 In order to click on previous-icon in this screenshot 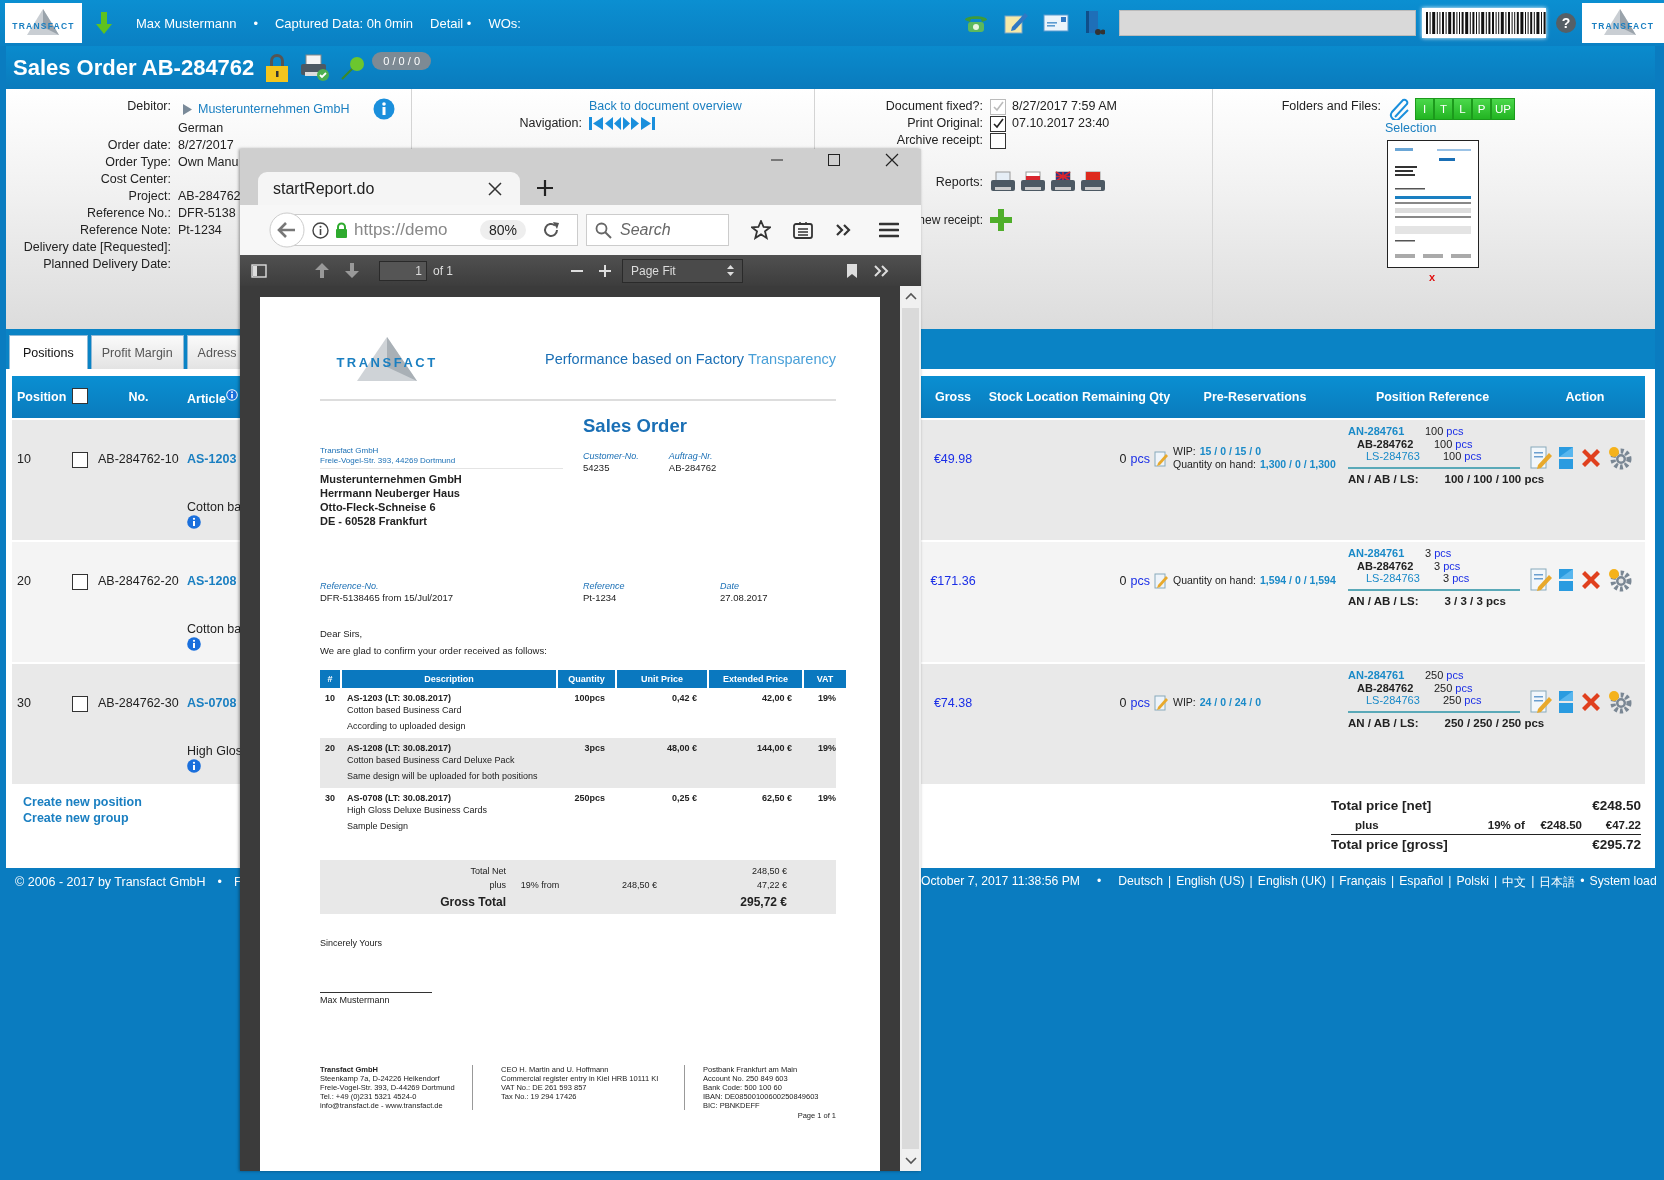, I will do `click(613, 123)`.